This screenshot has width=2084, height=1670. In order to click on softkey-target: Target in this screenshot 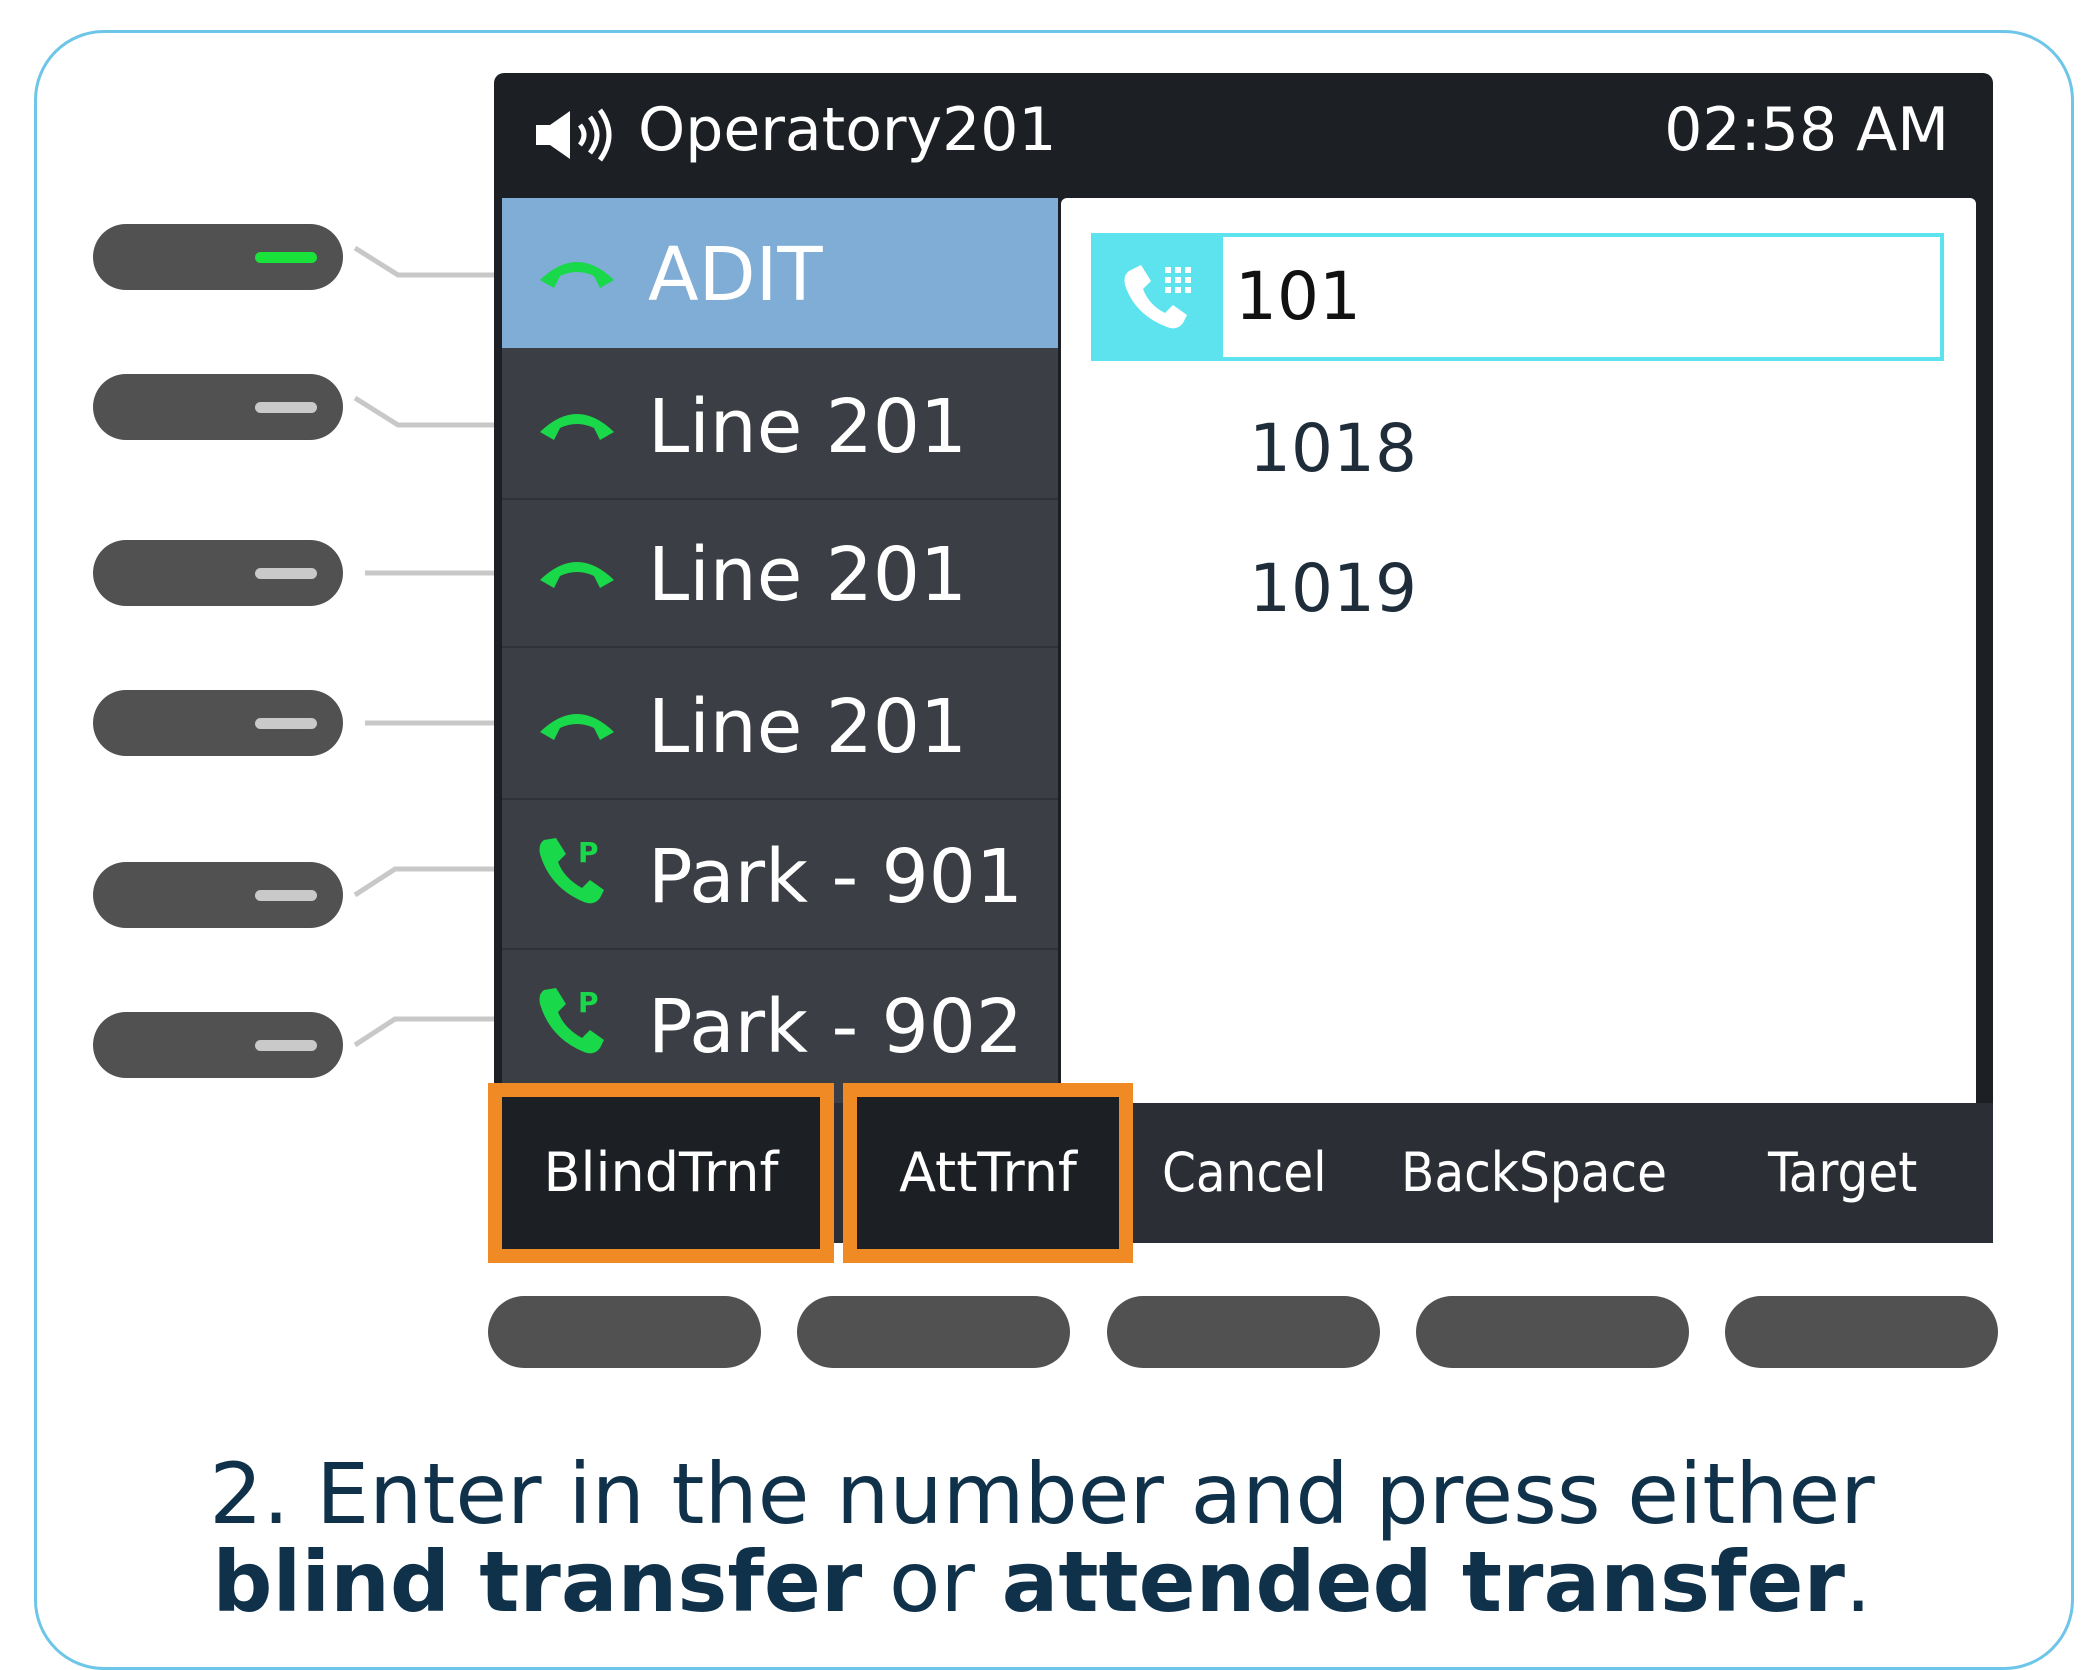, I will do `click(1842, 1173)`.